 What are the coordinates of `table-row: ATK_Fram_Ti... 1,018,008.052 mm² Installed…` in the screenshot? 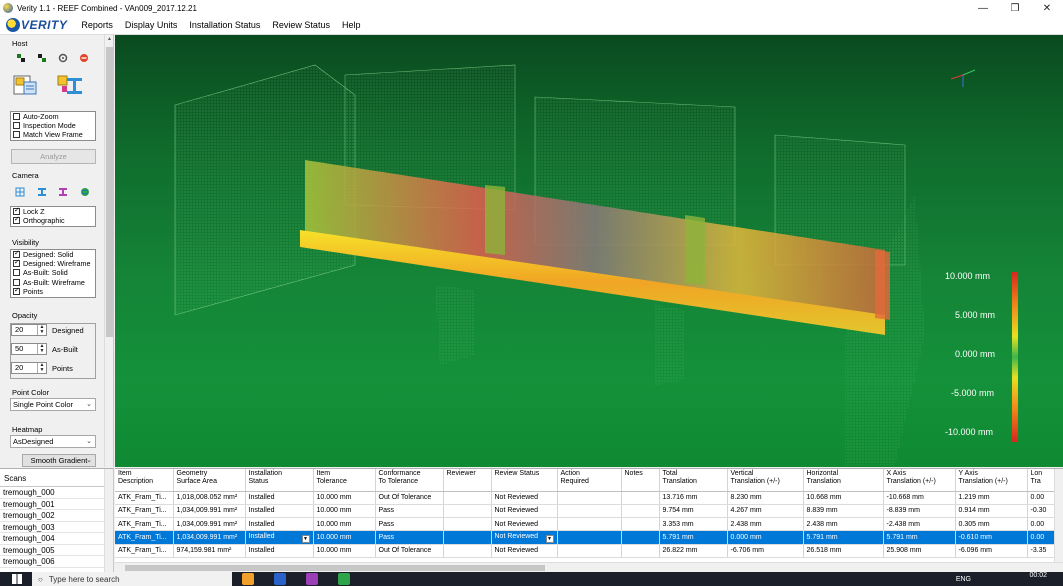 It's located at (585, 498).